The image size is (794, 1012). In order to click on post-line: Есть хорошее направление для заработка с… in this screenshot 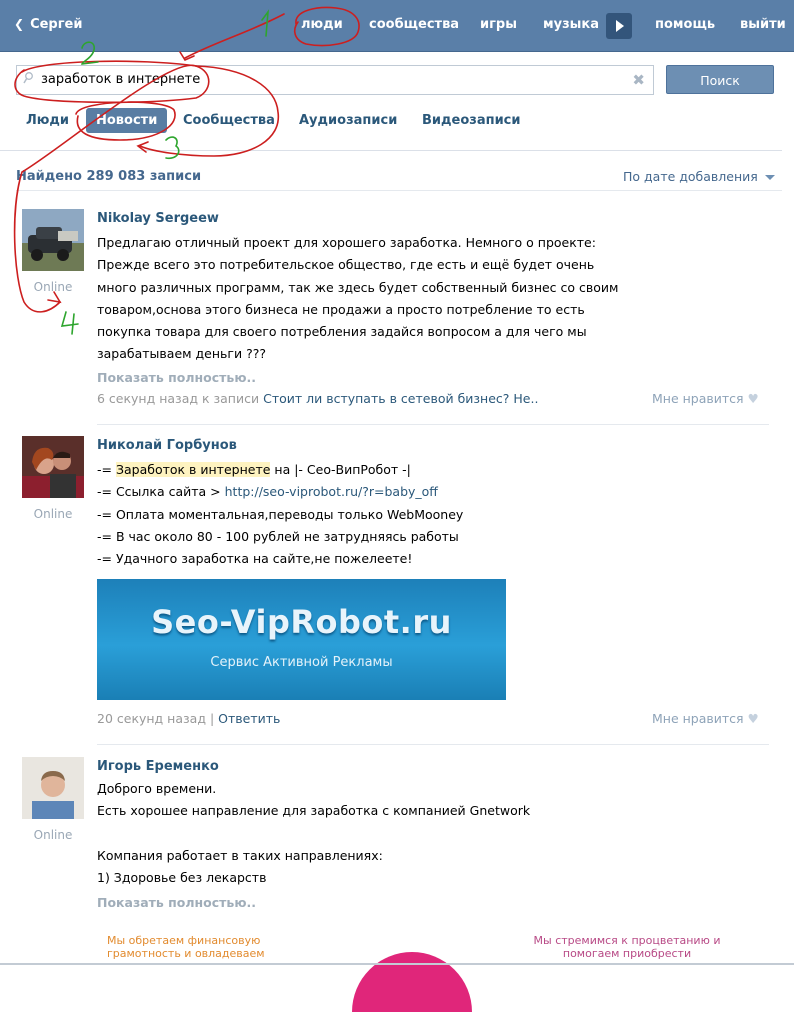, I will do `click(314, 811)`.